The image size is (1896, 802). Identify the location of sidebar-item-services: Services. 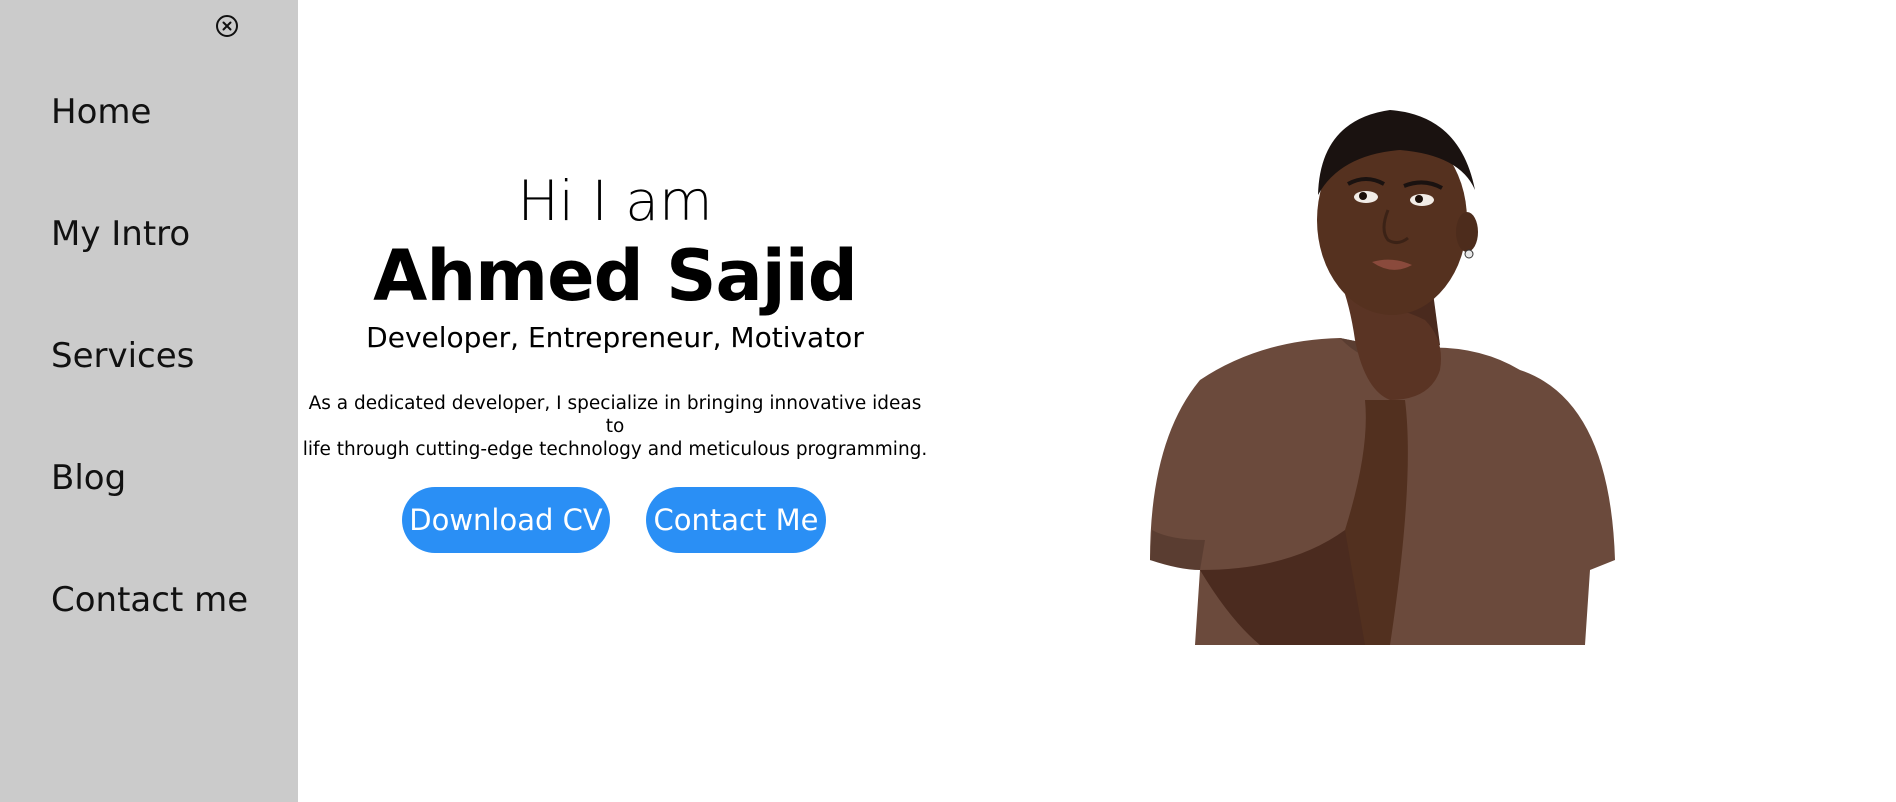
(122, 356).